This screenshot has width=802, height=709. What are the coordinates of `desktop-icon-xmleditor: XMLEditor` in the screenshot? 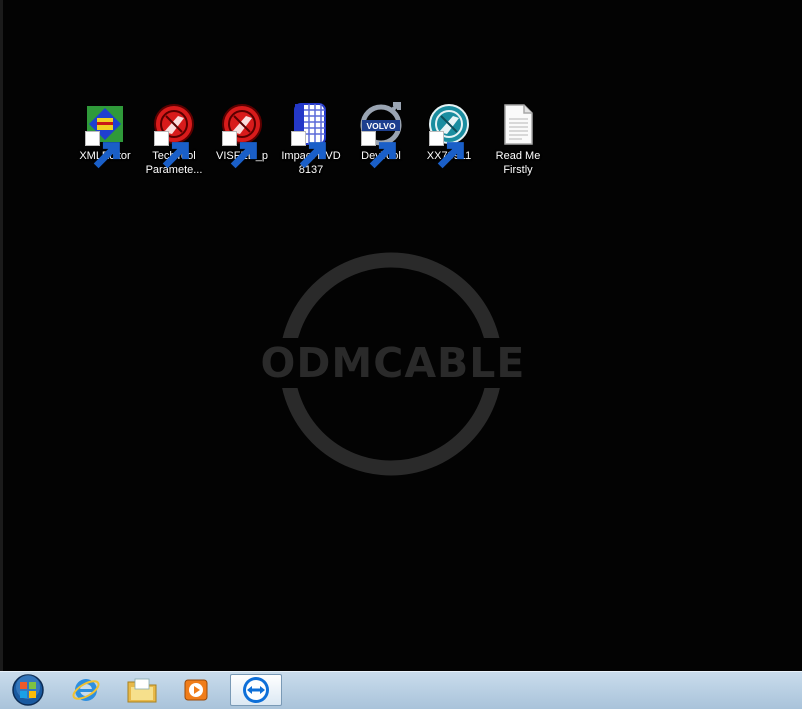 It's located at (105, 135).